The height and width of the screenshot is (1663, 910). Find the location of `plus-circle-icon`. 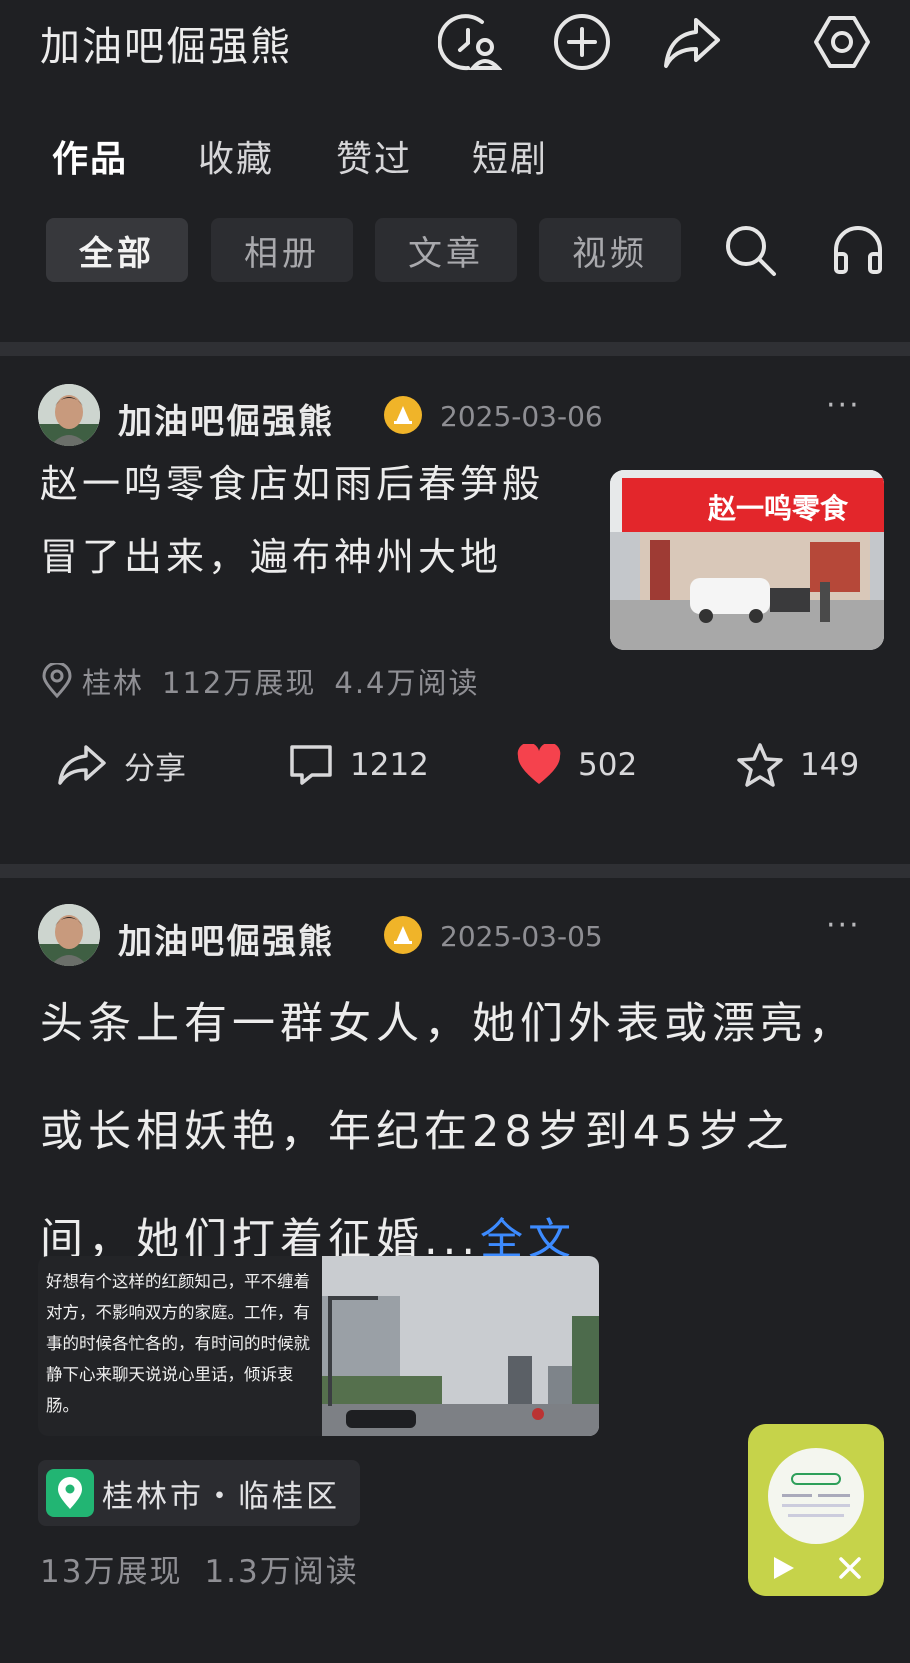

plus-circle-icon is located at coordinates (582, 42).